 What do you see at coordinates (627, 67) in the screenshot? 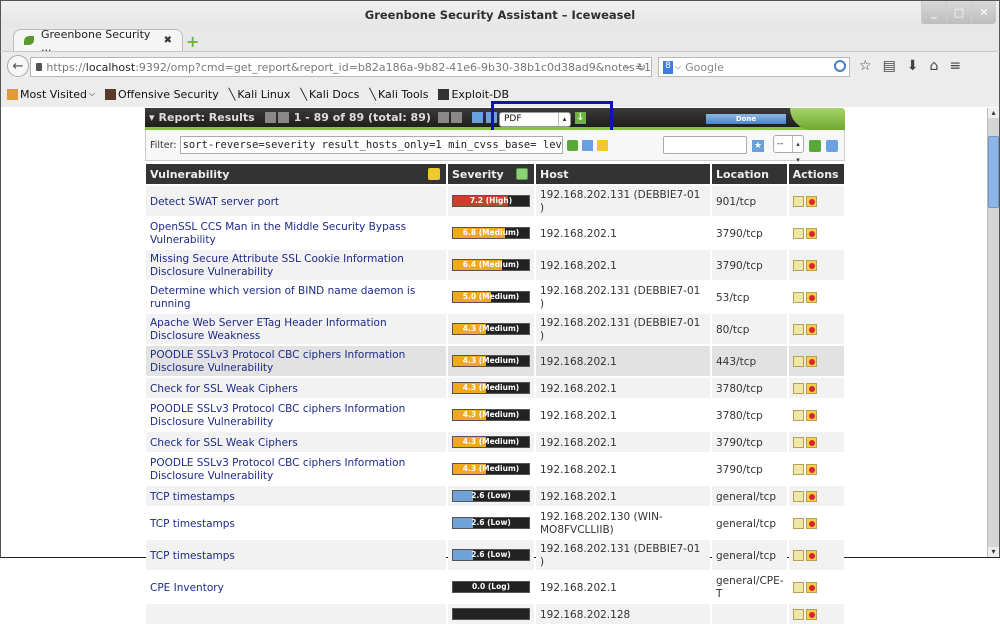
I see `history-dropdown-icon: ⌵` at bounding box center [627, 67].